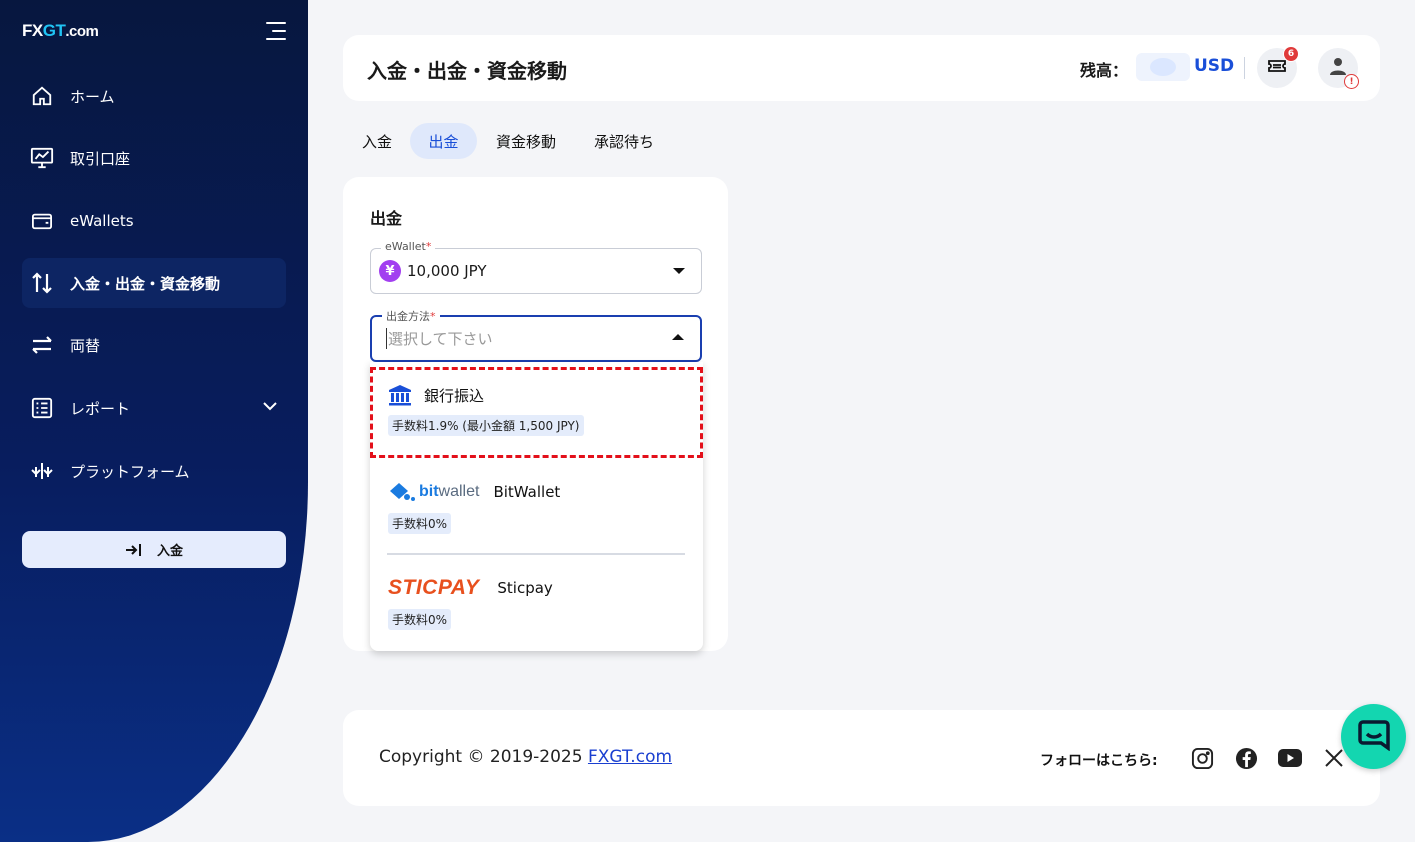 The height and width of the screenshot is (842, 1415). I want to click on sidebar-deposit-button: 入金, so click(154, 549).